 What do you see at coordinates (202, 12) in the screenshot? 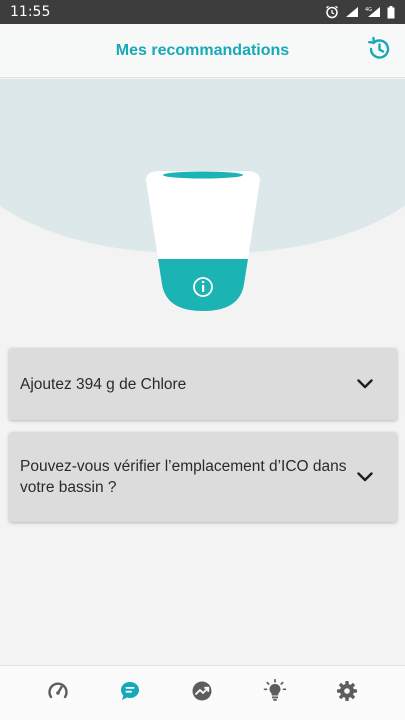
I see `status-bar: 11:55 4G` at bounding box center [202, 12].